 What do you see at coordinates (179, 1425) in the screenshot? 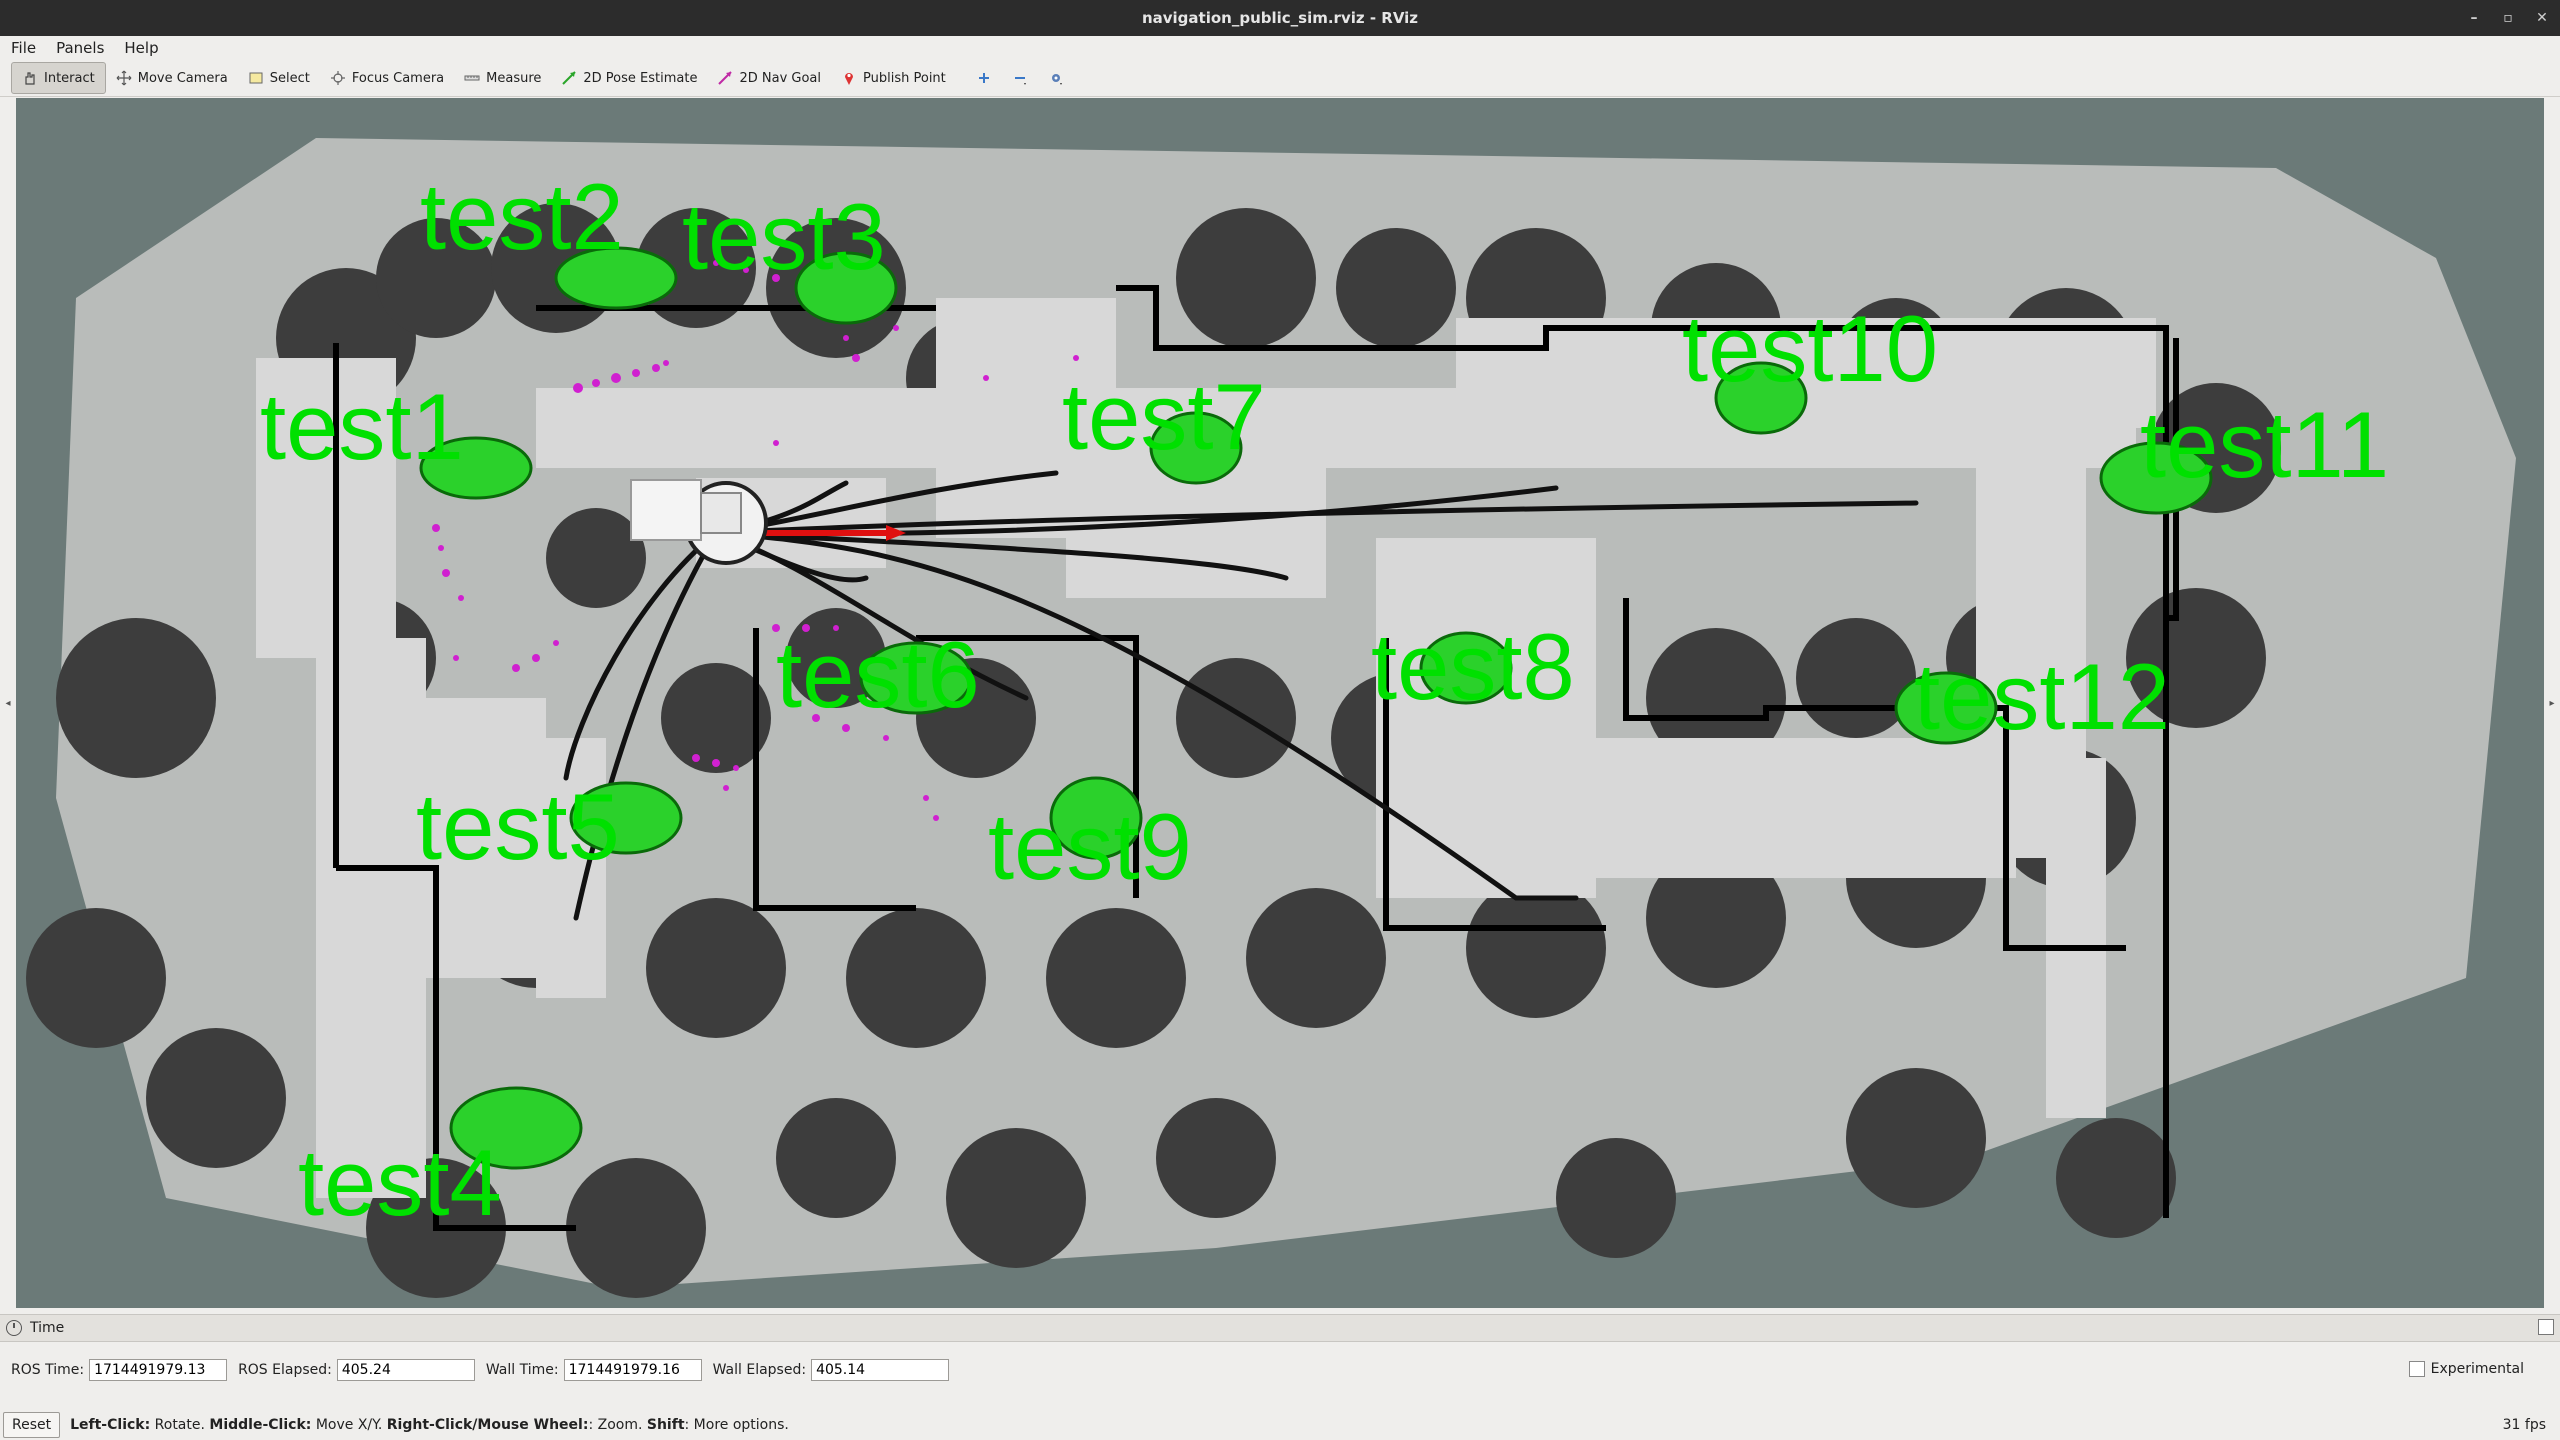
I see `hint-text: Rotate.` at bounding box center [179, 1425].